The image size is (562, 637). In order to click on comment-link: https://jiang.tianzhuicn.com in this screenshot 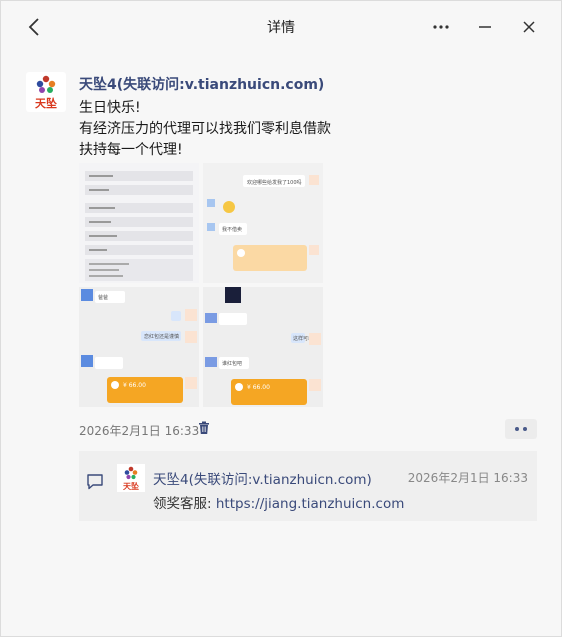, I will do `click(310, 504)`.